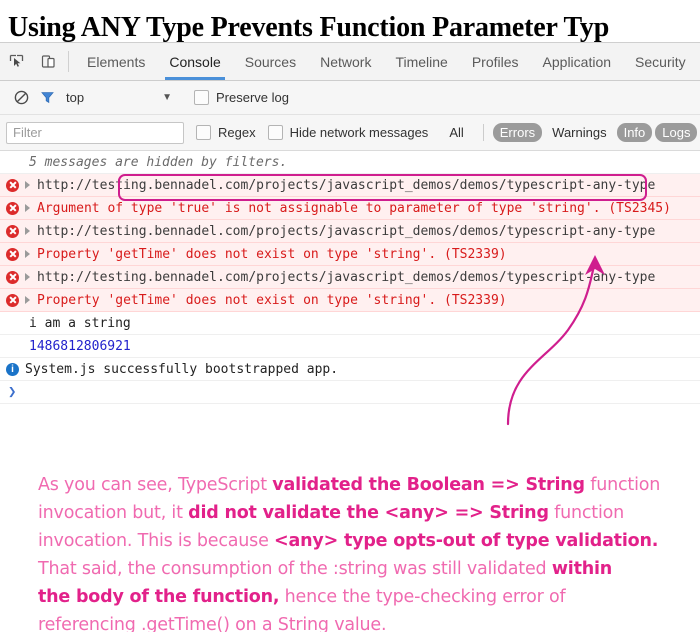  What do you see at coordinates (237, 132) in the screenshot?
I see `regex-label: Regex` at bounding box center [237, 132].